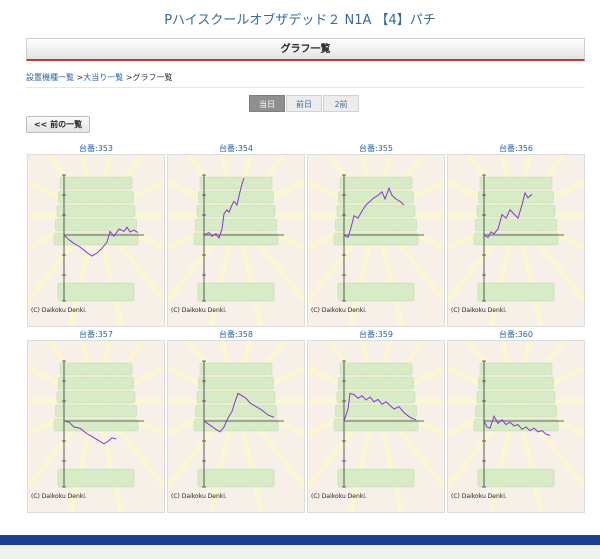 Image resolution: width=600 pixels, height=559 pixels. Describe the element at coordinates (300, 20) in the screenshot. I see `page-title: Pハイスクールオブザデッド２ N1A 【4】パチ` at that location.